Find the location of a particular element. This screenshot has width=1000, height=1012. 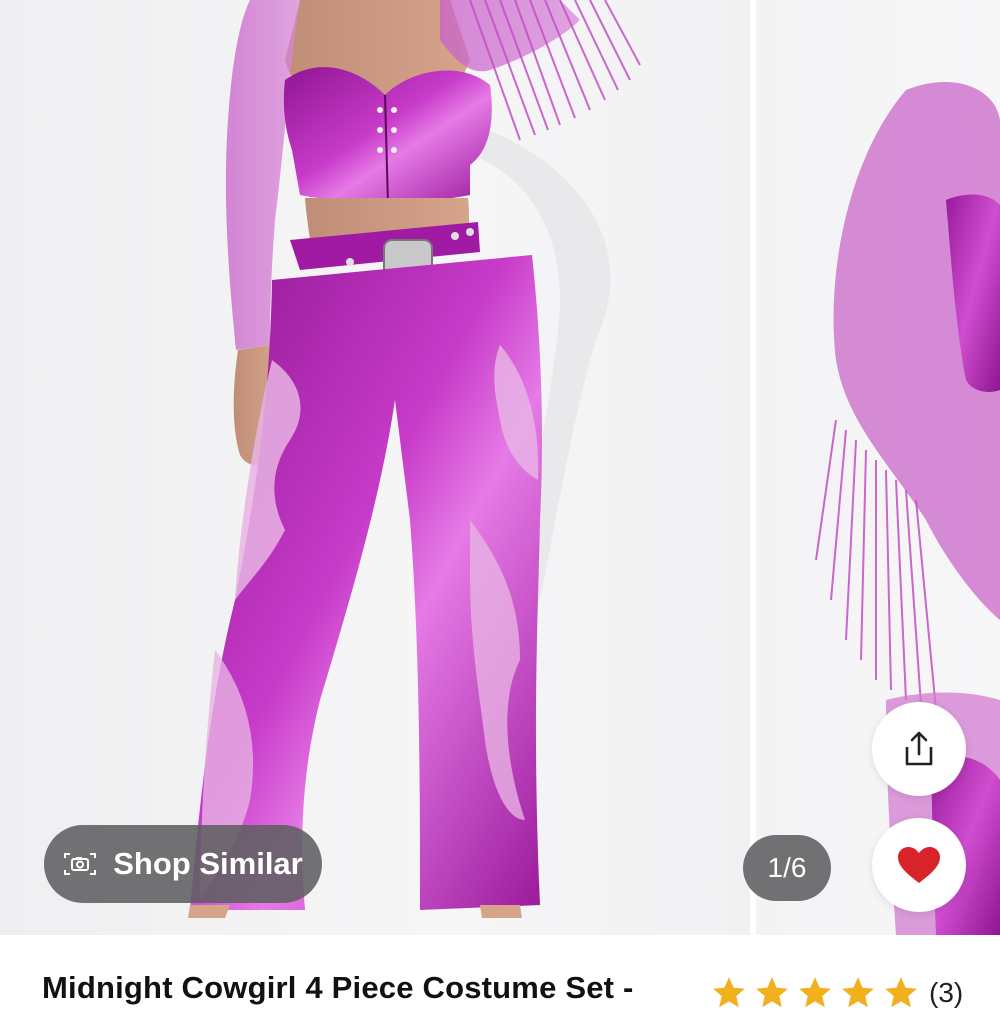

camera-scan-icon is located at coordinates (80, 864).